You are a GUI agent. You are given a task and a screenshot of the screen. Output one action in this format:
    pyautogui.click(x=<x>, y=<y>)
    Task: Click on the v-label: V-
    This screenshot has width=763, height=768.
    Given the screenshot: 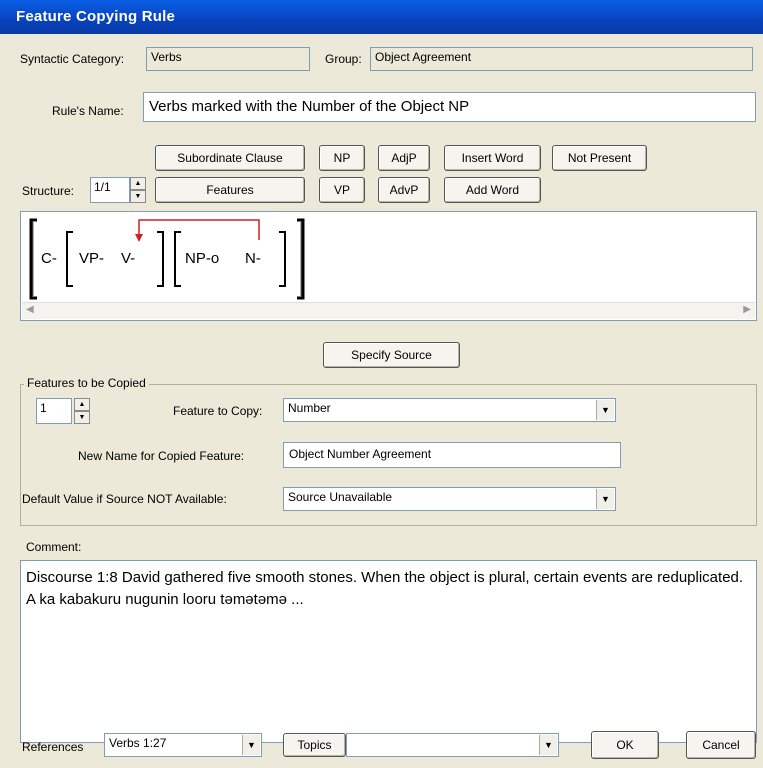 What is the action you would take?
    pyautogui.click(x=128, y=258)
    